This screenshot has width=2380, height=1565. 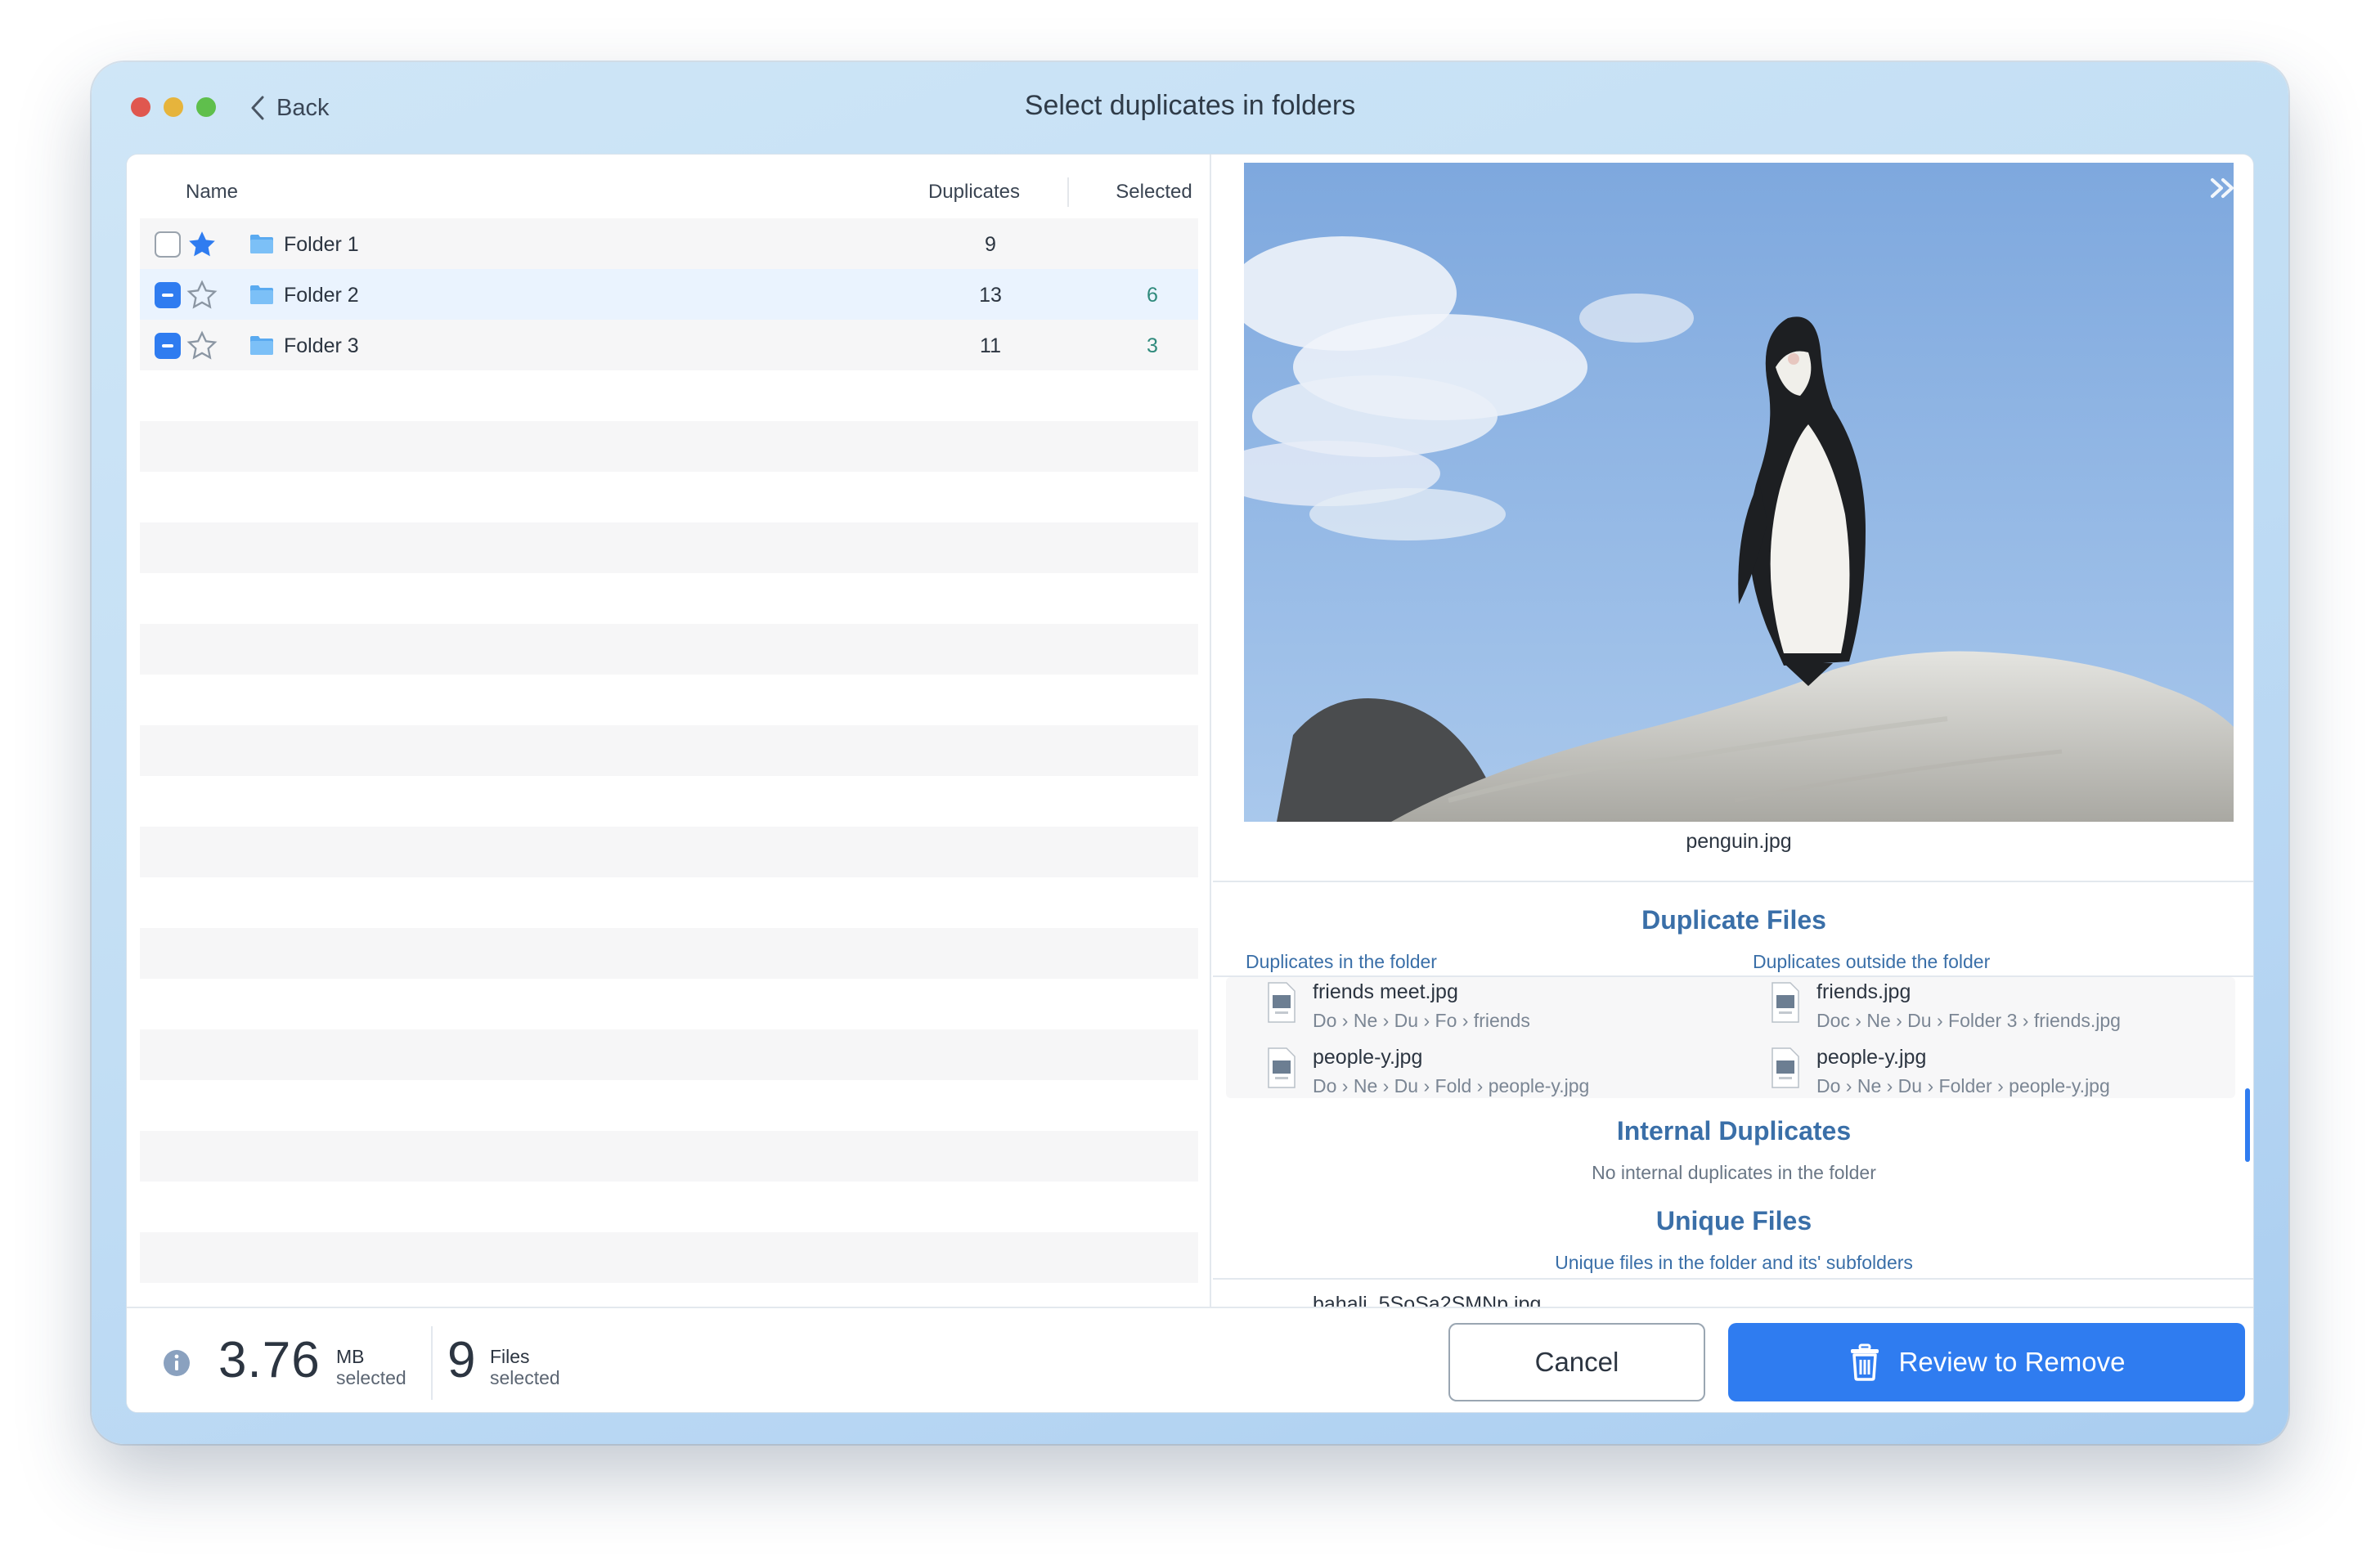 I want to click on cancel-button-label: Cancel, so click(x=1577, y=1362).